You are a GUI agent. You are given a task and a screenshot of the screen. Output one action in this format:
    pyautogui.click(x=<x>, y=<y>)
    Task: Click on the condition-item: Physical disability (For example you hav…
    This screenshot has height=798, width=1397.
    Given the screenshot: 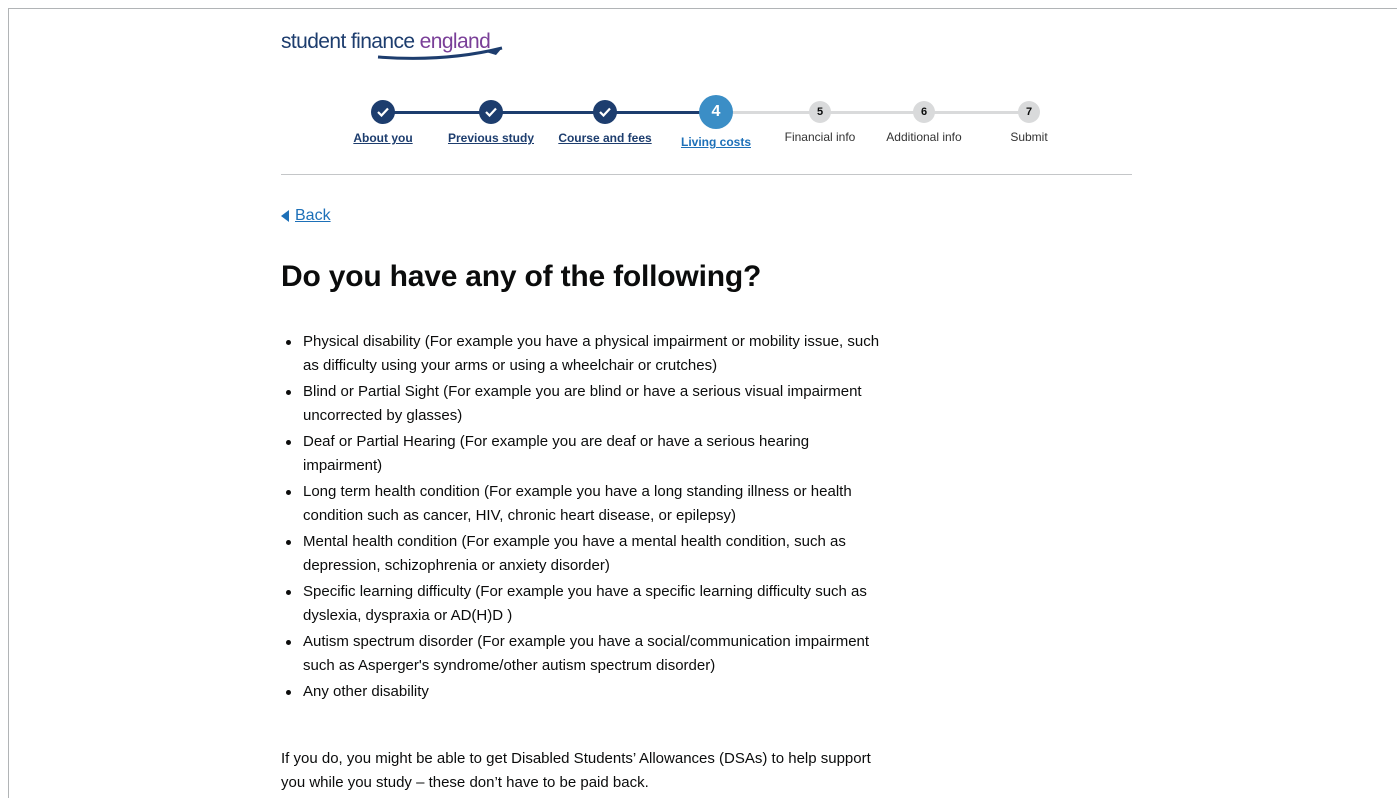 What is the action you would take?
    pyautogui.click(x=581, y=354)
    